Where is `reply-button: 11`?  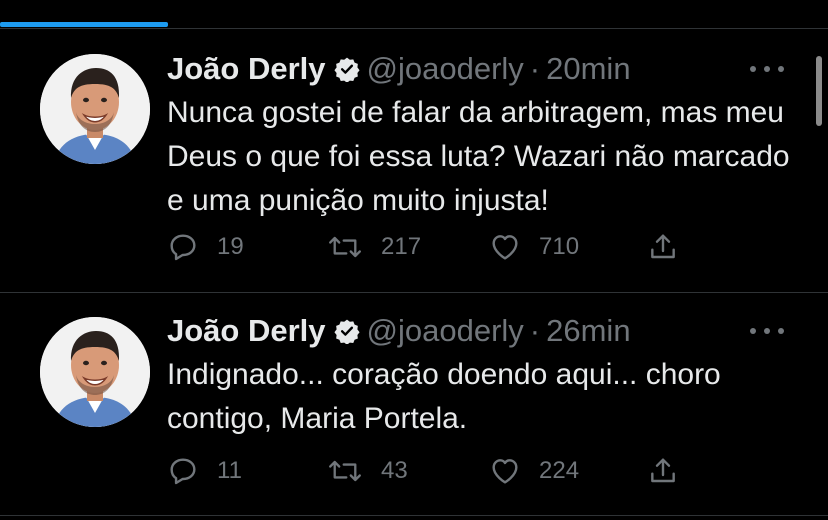 reply-button: 11 is located at coordinates (204, 471).